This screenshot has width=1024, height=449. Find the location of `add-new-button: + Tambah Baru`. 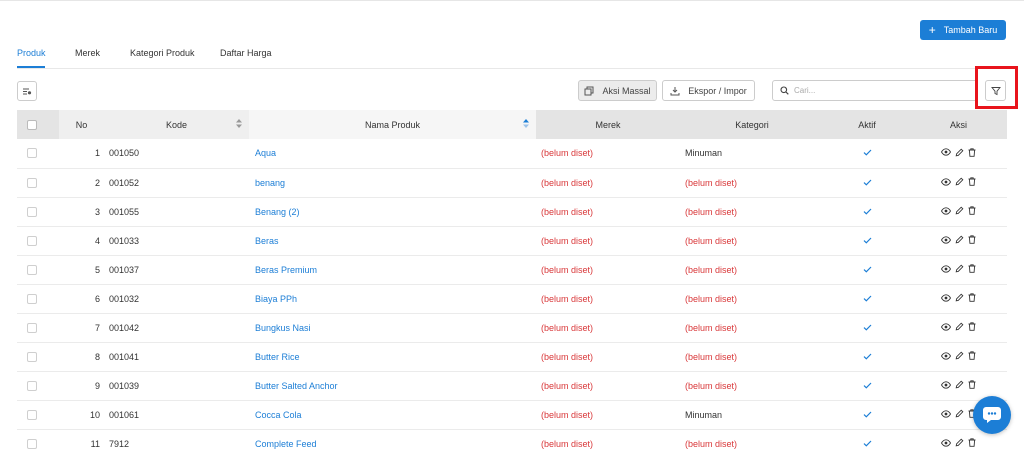

add-new-button: + Tambah Baru is located at coordinates (963, 30).